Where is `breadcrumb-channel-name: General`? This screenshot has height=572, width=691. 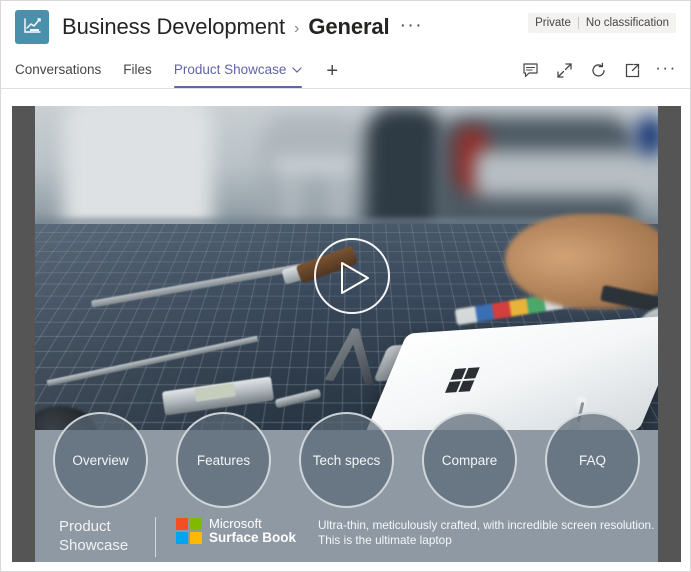
breadcrumb-channel-name: General is located at coordinates (348, 27).